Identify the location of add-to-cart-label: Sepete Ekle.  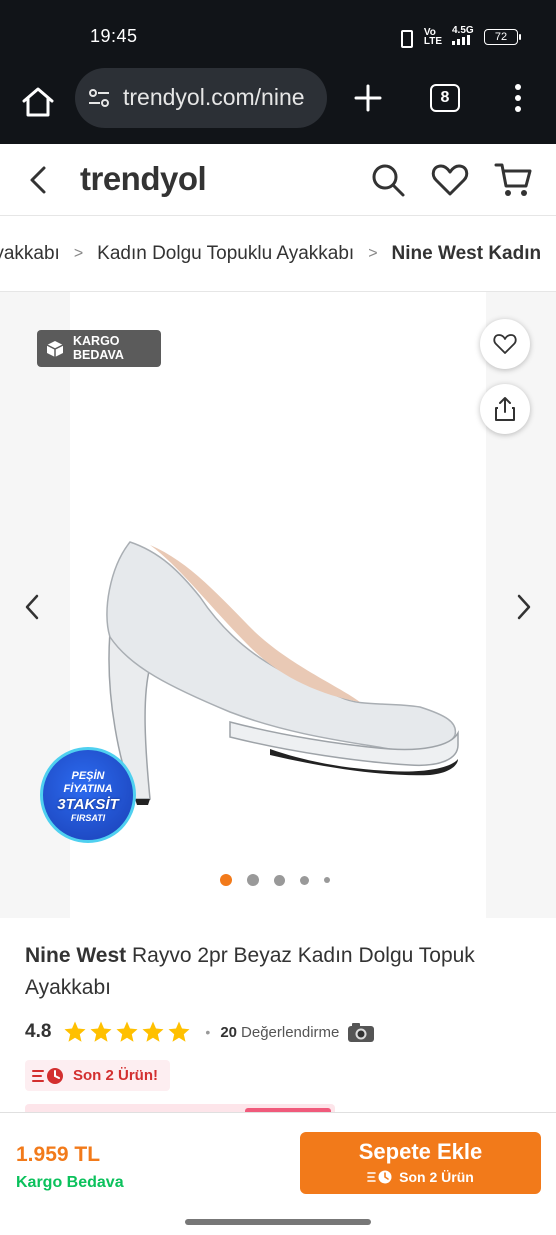
(420, 1151).